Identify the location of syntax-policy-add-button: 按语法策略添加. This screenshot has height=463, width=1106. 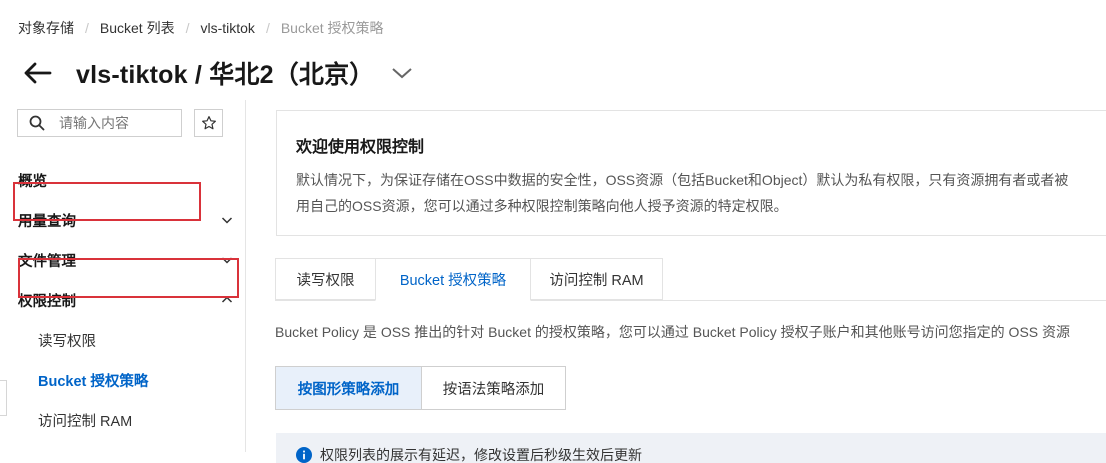
(493, 388).